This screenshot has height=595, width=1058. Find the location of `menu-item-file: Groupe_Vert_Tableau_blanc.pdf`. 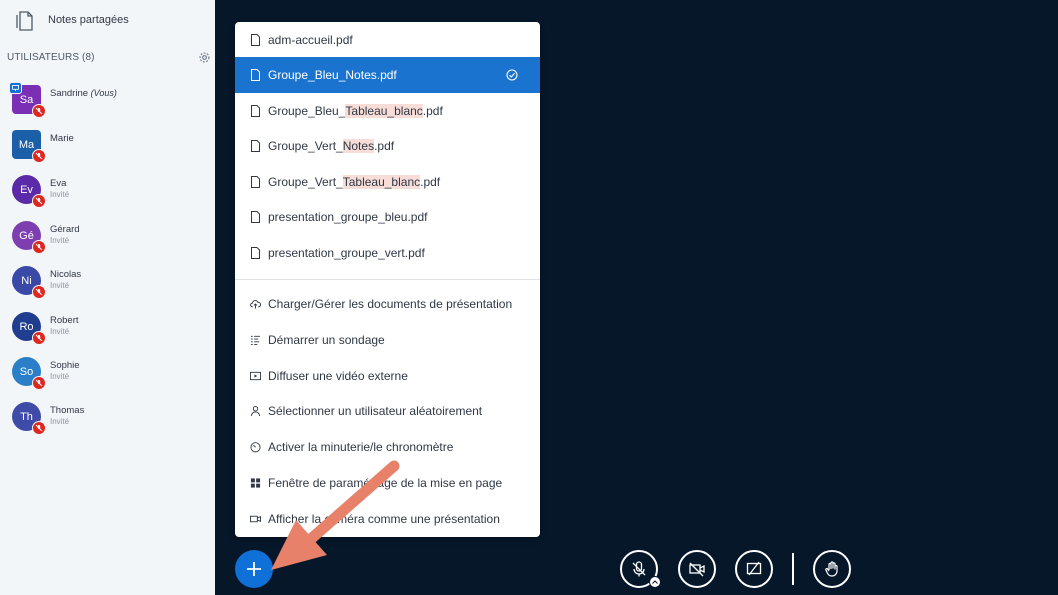

menu-item-file: Groupe_Vert_Tableau_blanc.pdf is located at coordinates (387, 182).